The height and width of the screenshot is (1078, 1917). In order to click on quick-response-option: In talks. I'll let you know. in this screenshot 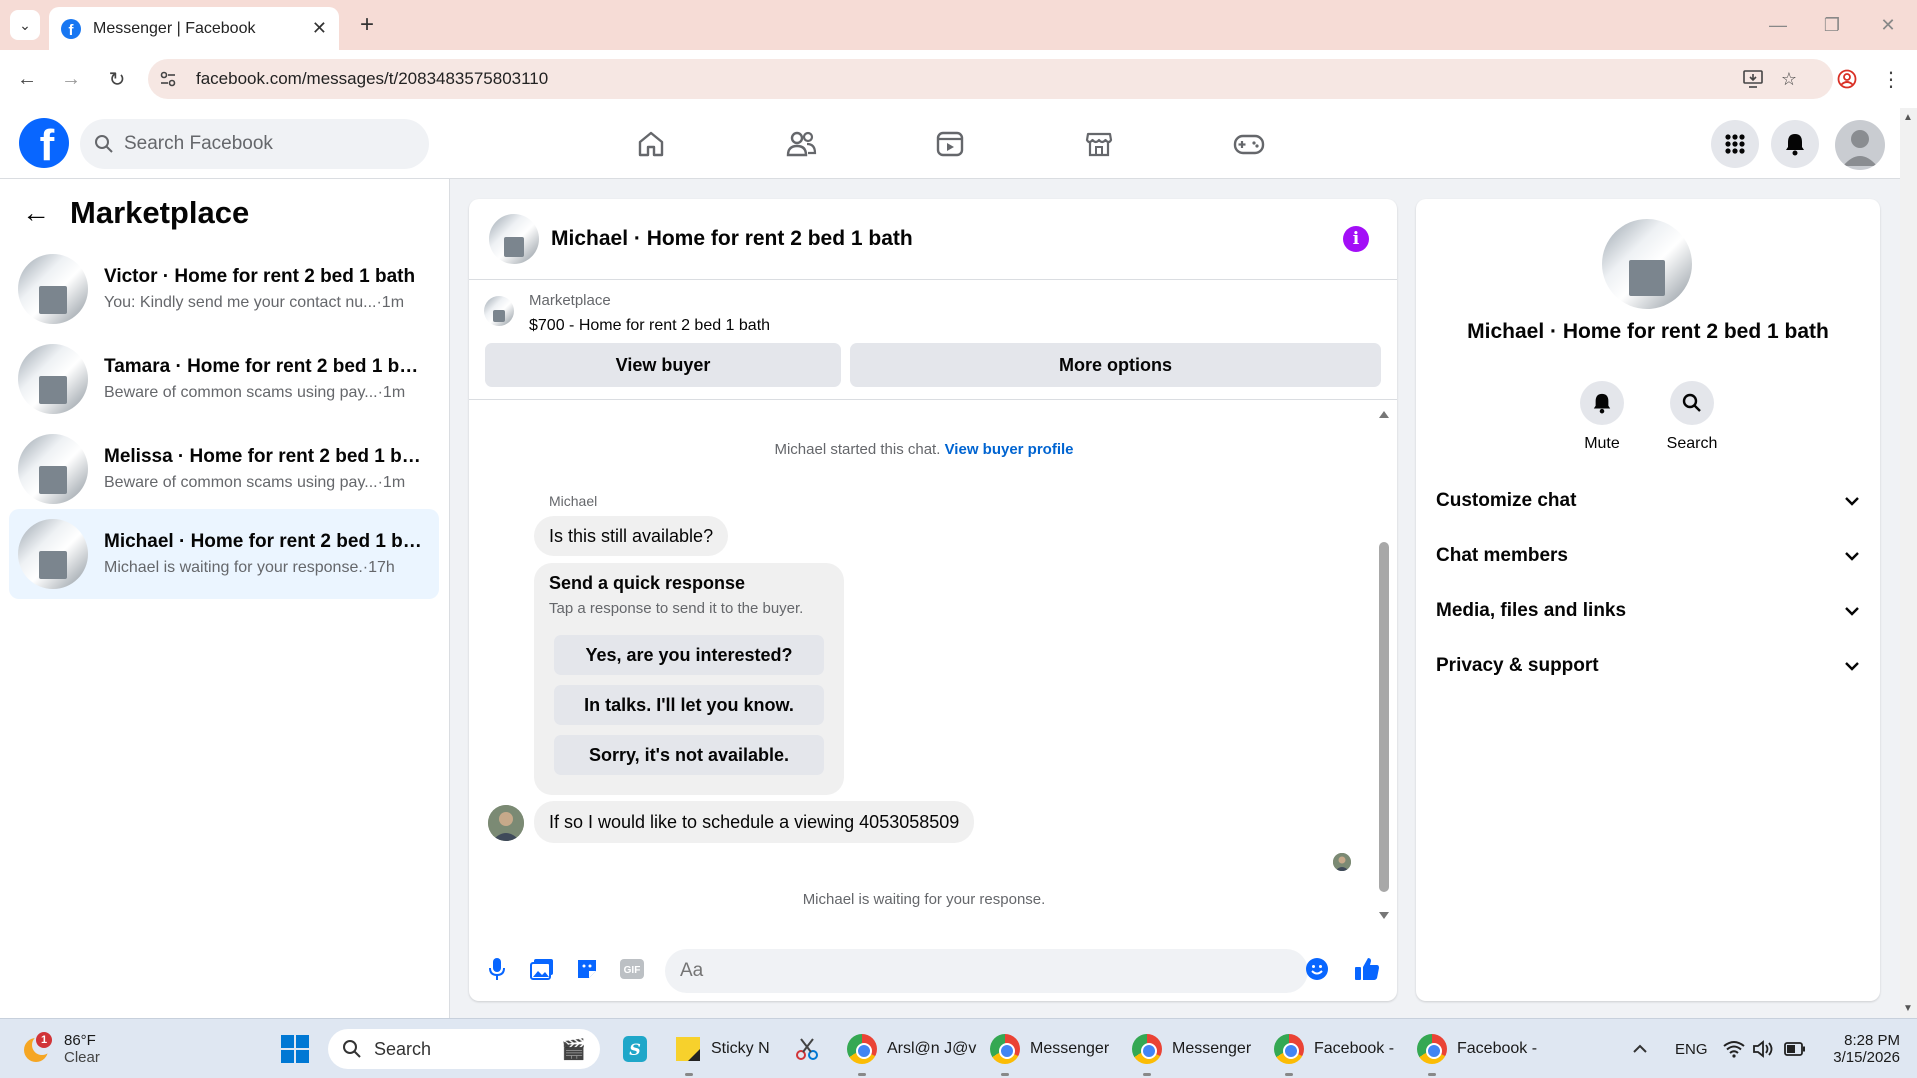, I will do `click(689, 705)`.